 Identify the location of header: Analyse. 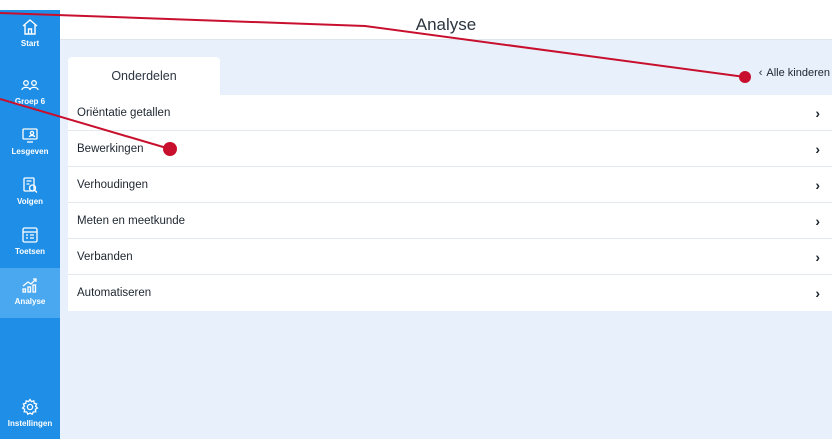
(446, 25).